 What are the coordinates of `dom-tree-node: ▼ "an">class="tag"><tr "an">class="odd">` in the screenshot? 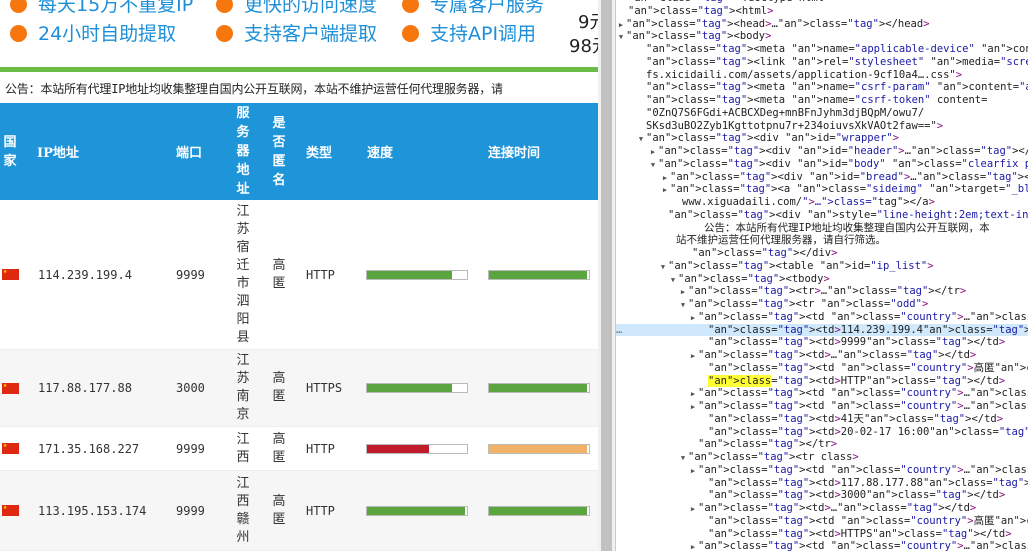 It's located at (822, 305).